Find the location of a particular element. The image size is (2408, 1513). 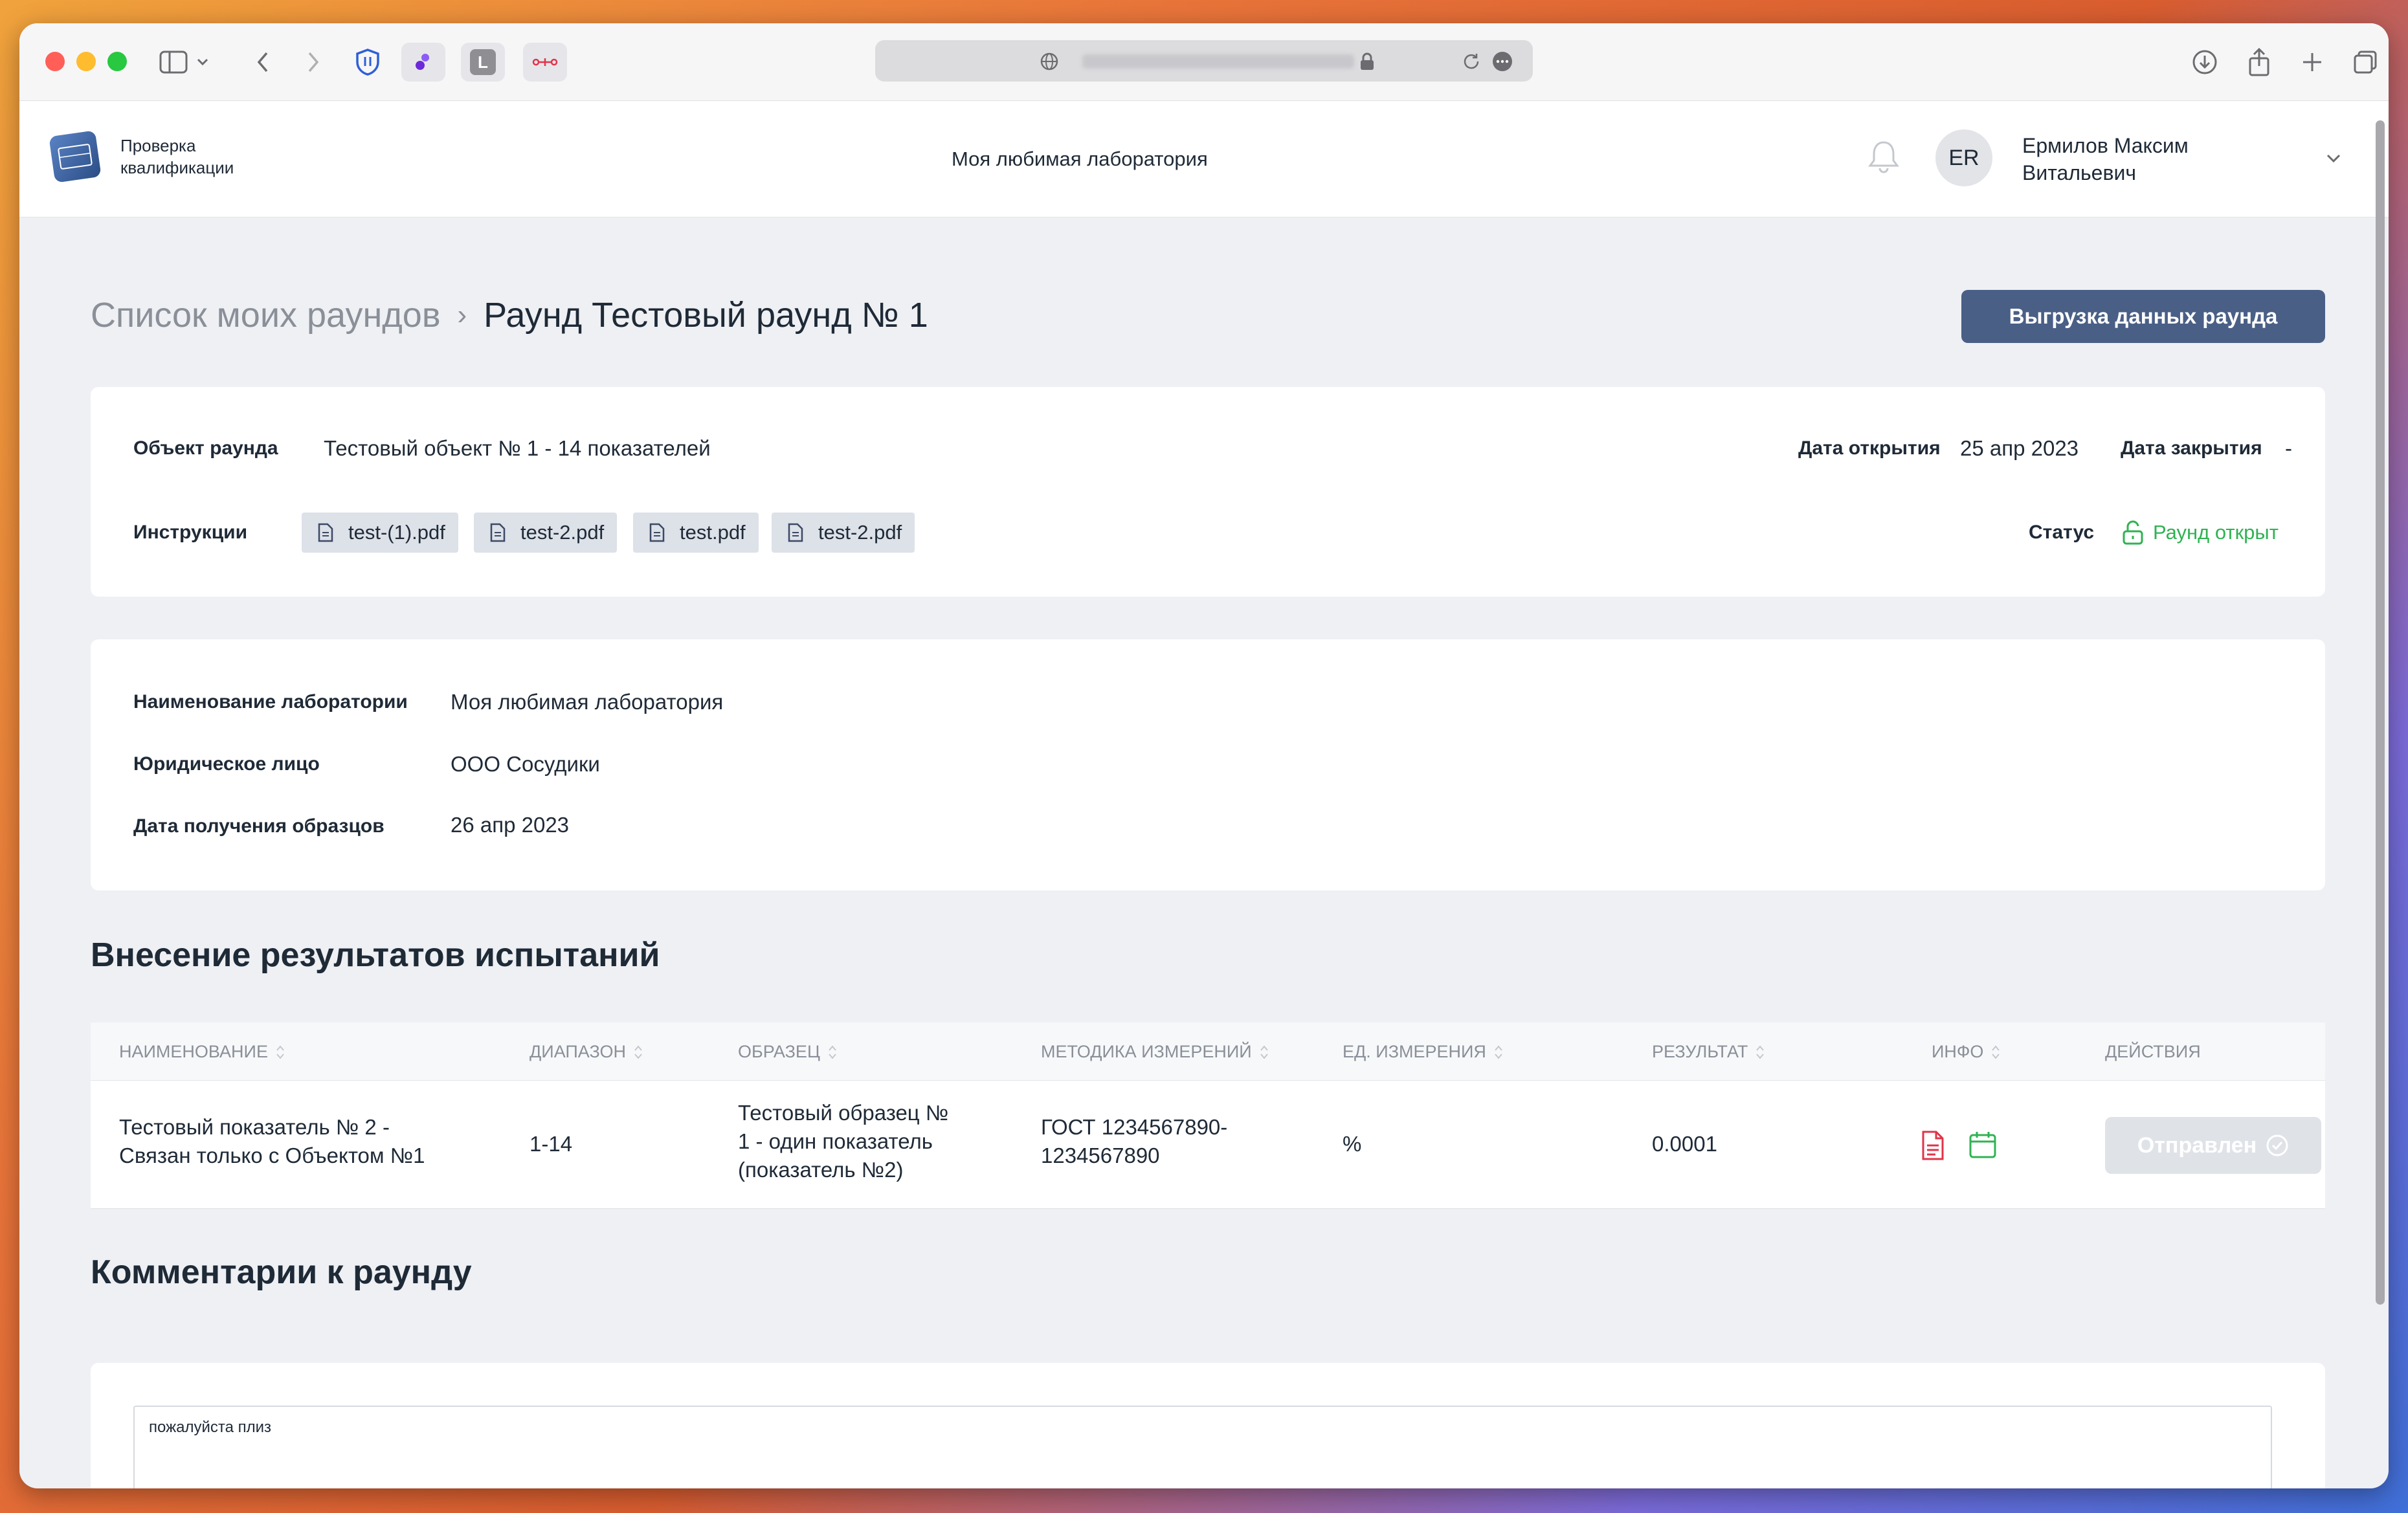

app-logo is located at coordinates (75, 157).